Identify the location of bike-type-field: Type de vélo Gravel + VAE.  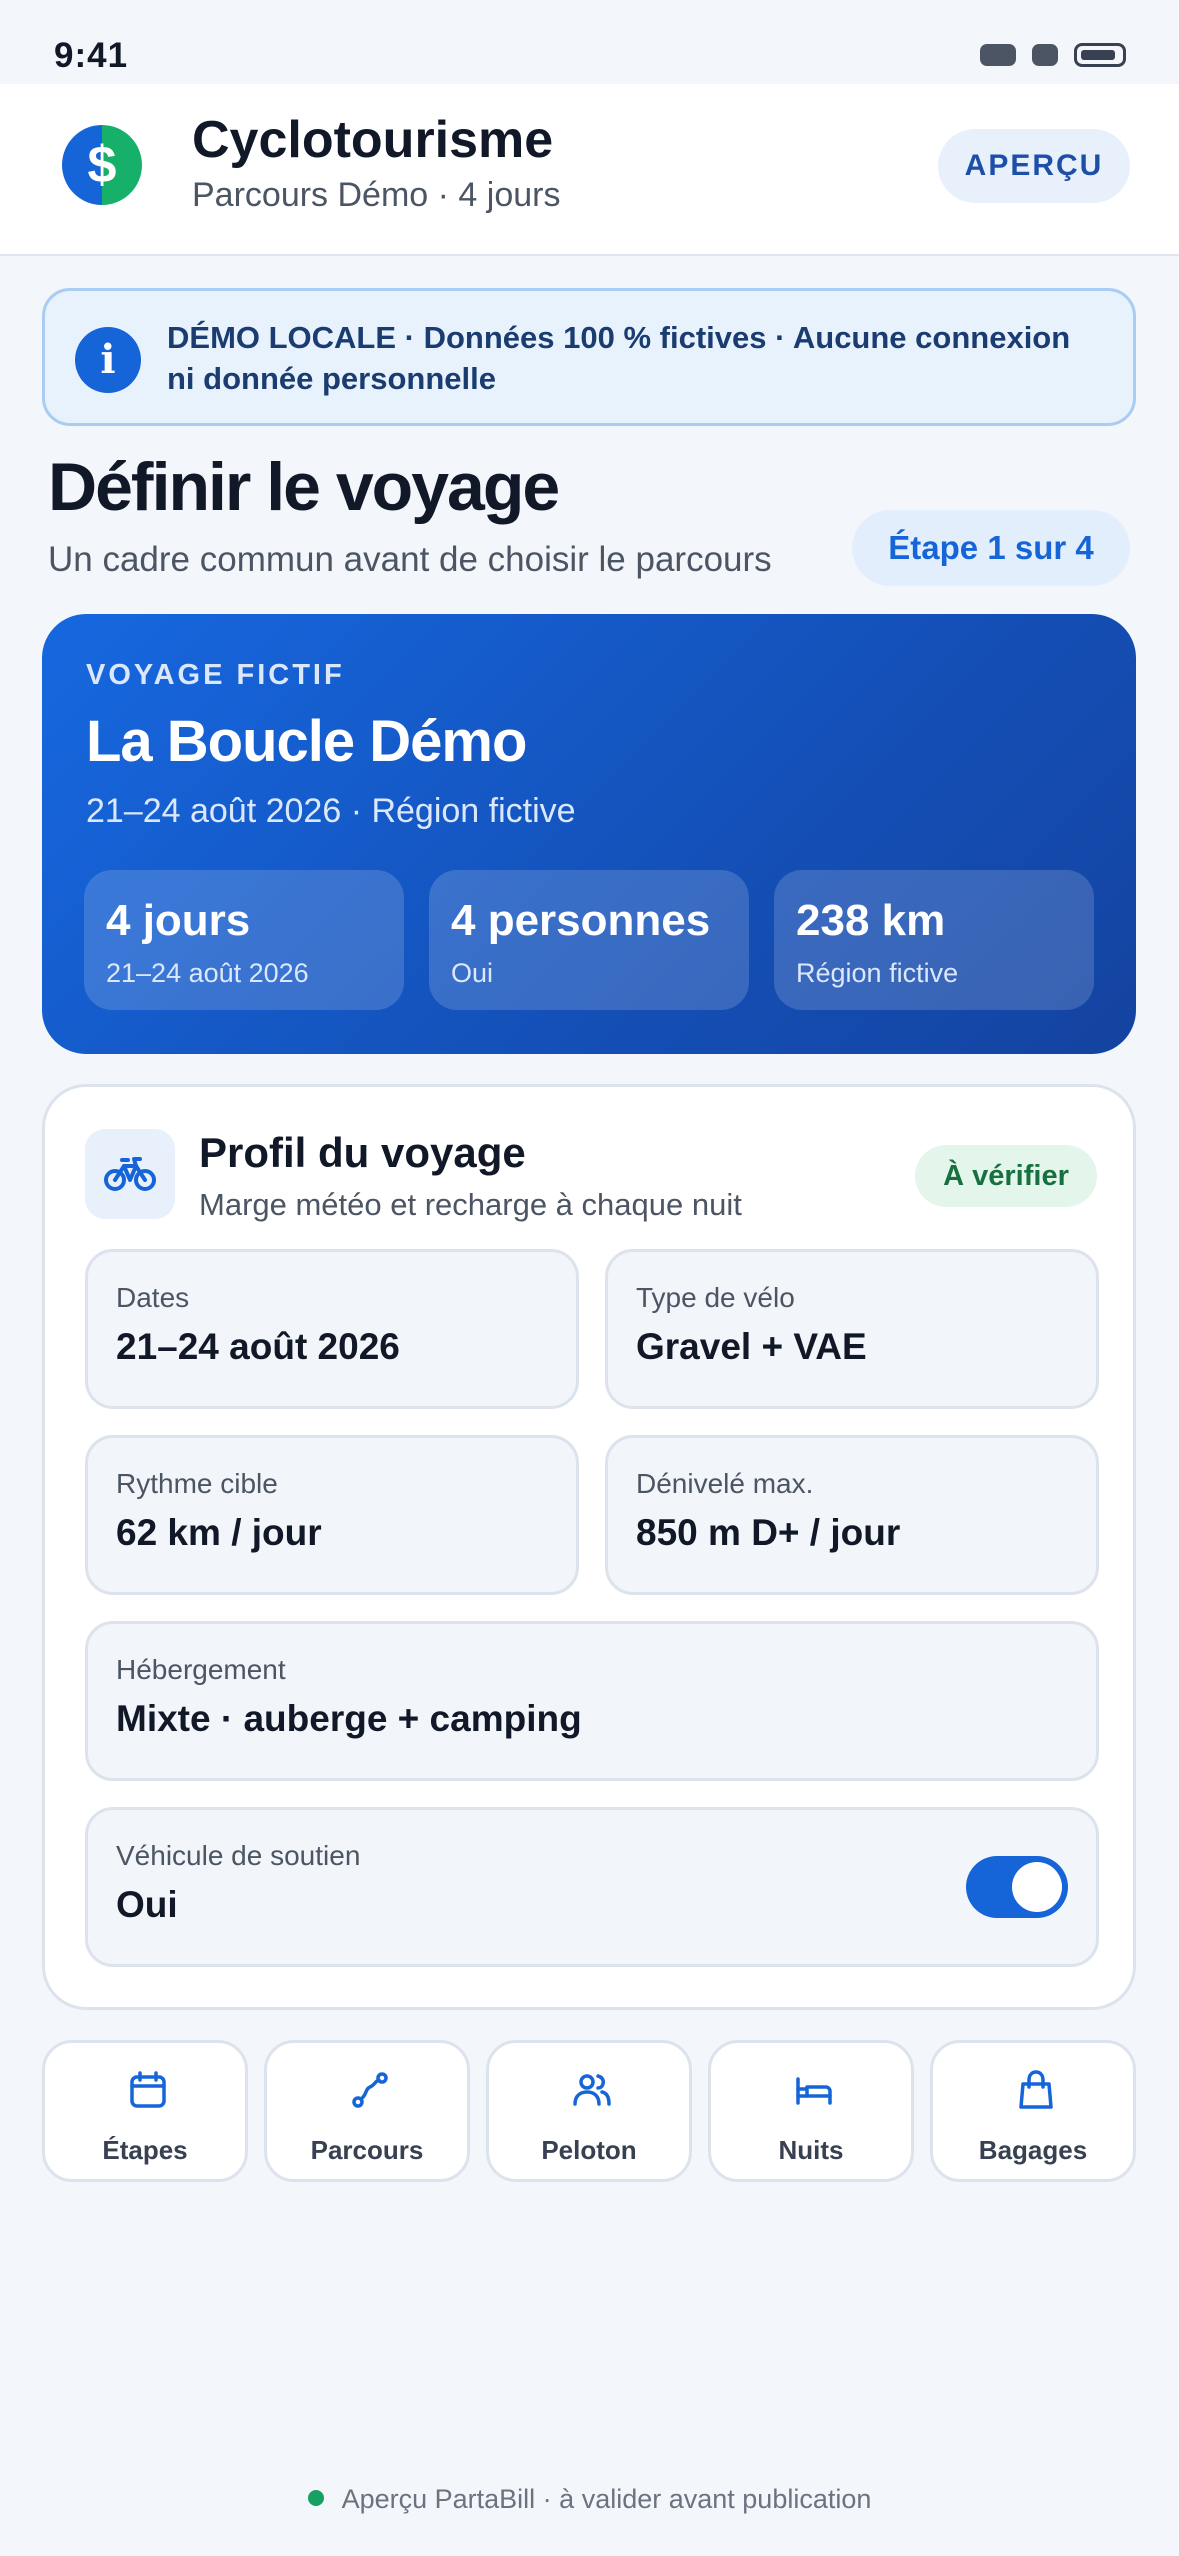
(852, 1329).